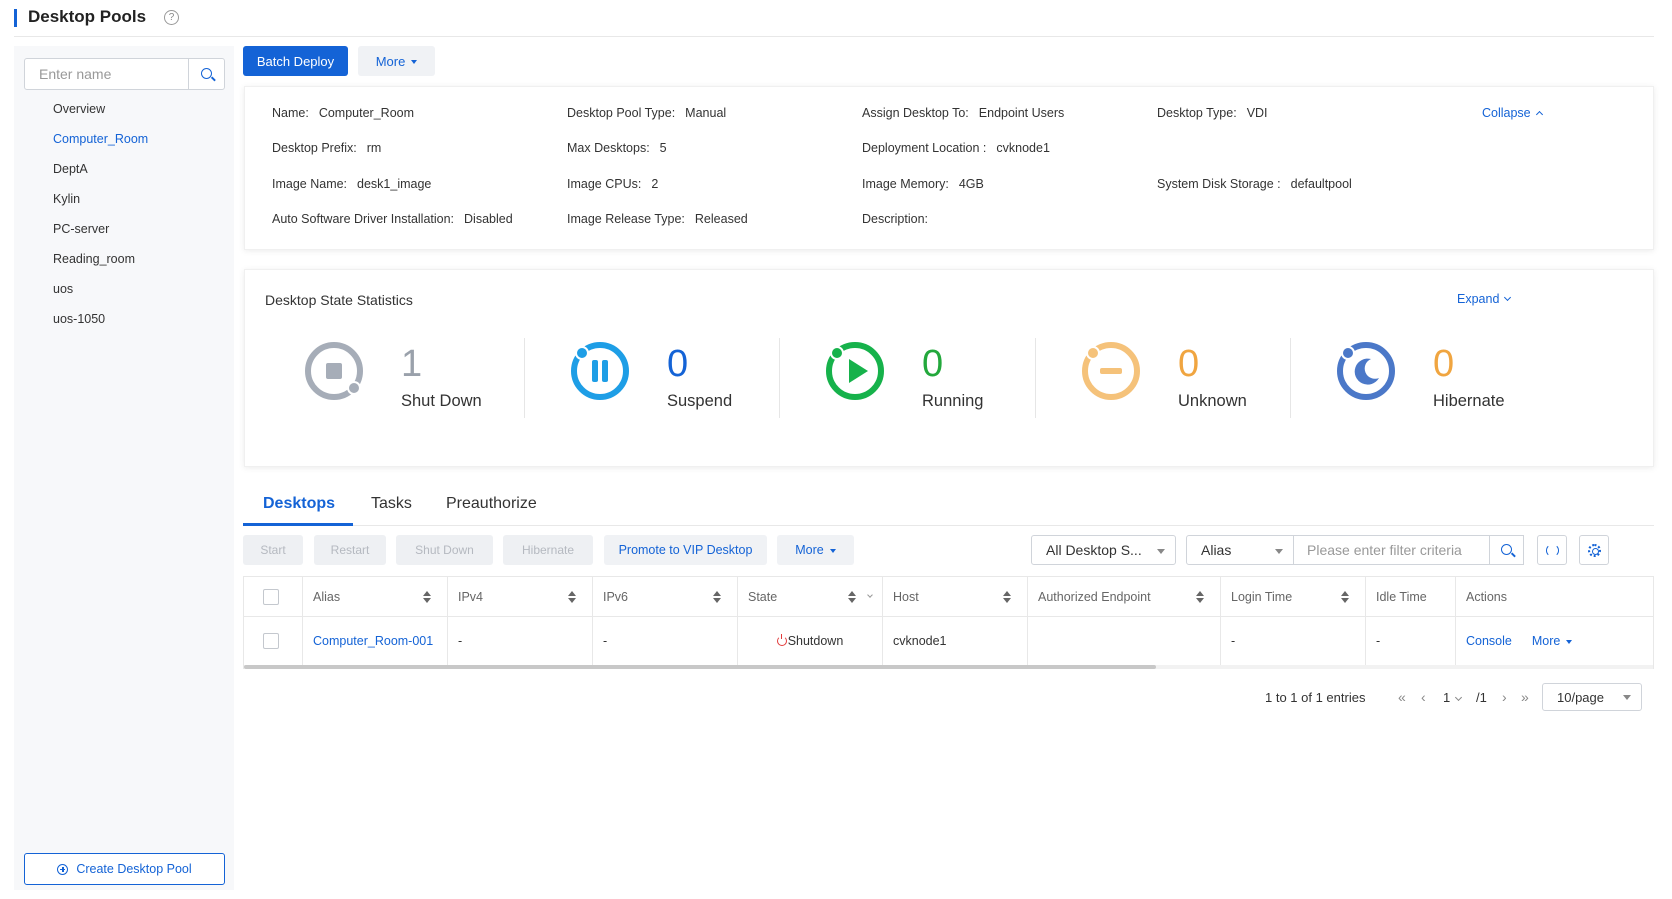 This screenshot has width=1672, height=899. I want to click on column-header-host: Host, so click(955, 597).